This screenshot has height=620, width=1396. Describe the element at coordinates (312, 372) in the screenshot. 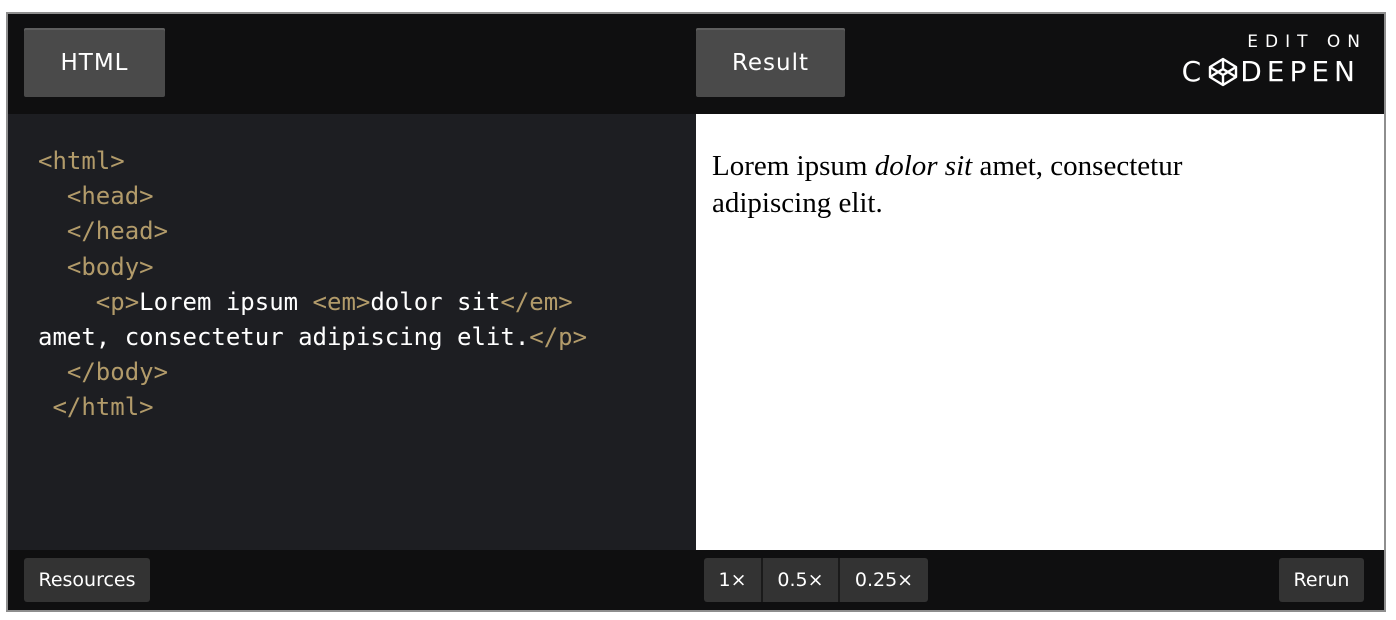

I see `code-line: </body>` at that location.